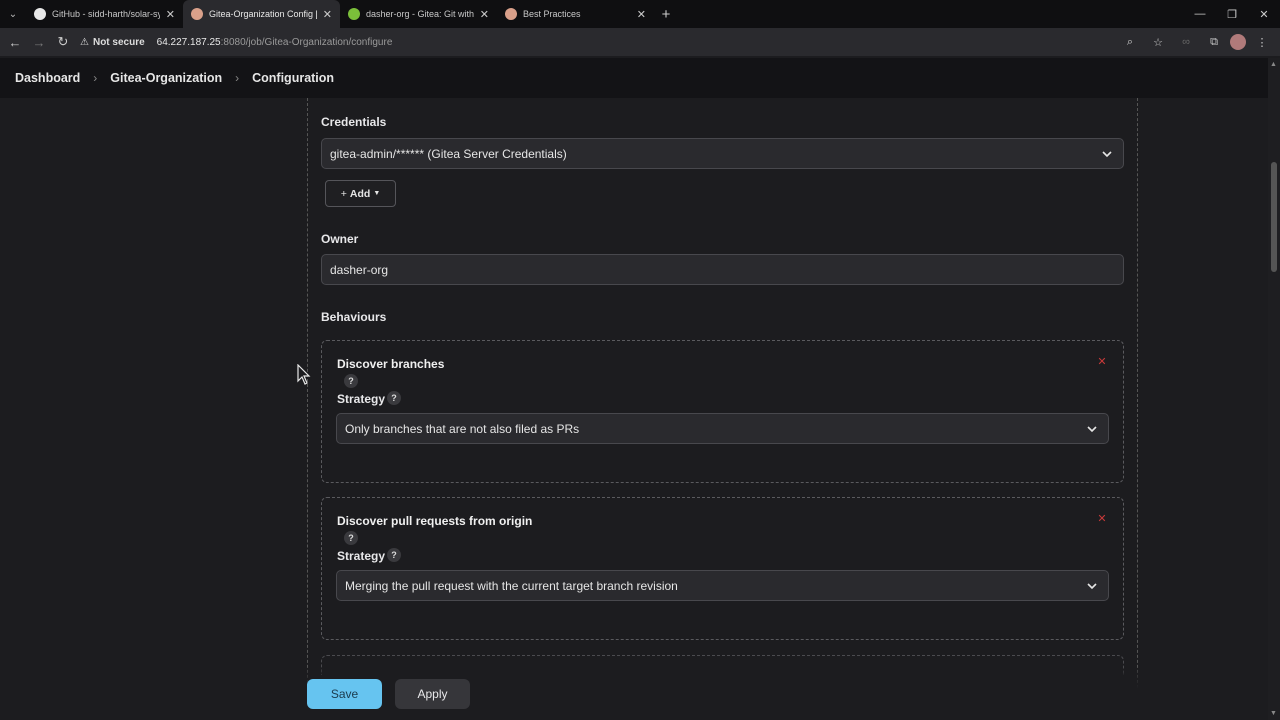 This screenshot has height=720, width=1280. Describe the element at coordinates (666, 14) in the screenshot. I see `new-tab-button: +` at that location.